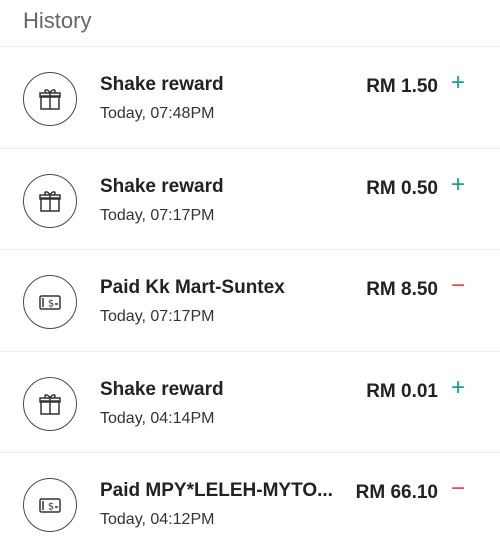 The height and width of the screenshot is (552, 500). I want to click on transaction-amount: RM 66.10, so click(396, 492).